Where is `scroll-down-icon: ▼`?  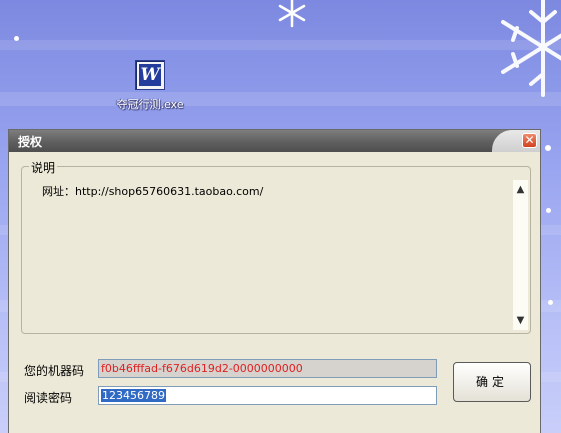 scroll-down-icon: ▼ is located at coordinates (520, 320).